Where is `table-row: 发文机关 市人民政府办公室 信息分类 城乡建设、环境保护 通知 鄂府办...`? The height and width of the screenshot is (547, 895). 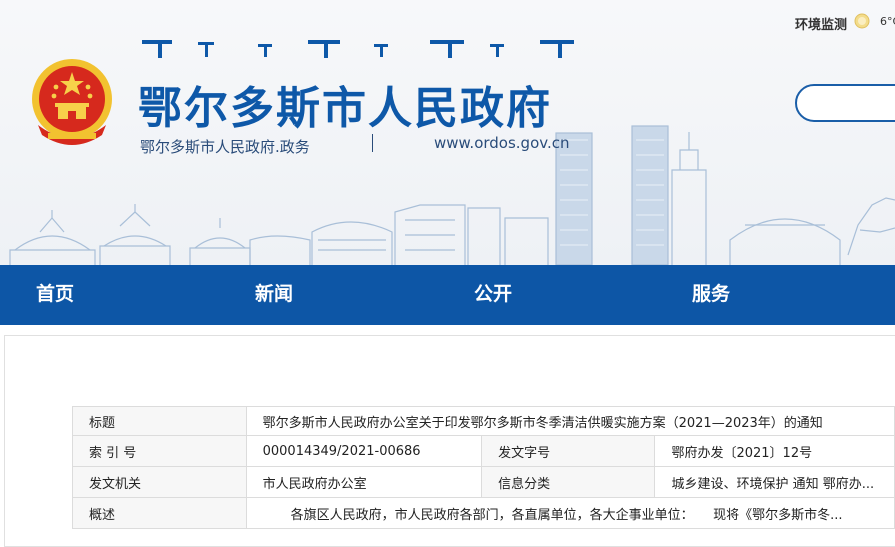
table-row: 发文机关 市人民政府办公室 信息分类 城乡建设、环境保护 通知 鄂府办... is located at coordinates (483, 482).